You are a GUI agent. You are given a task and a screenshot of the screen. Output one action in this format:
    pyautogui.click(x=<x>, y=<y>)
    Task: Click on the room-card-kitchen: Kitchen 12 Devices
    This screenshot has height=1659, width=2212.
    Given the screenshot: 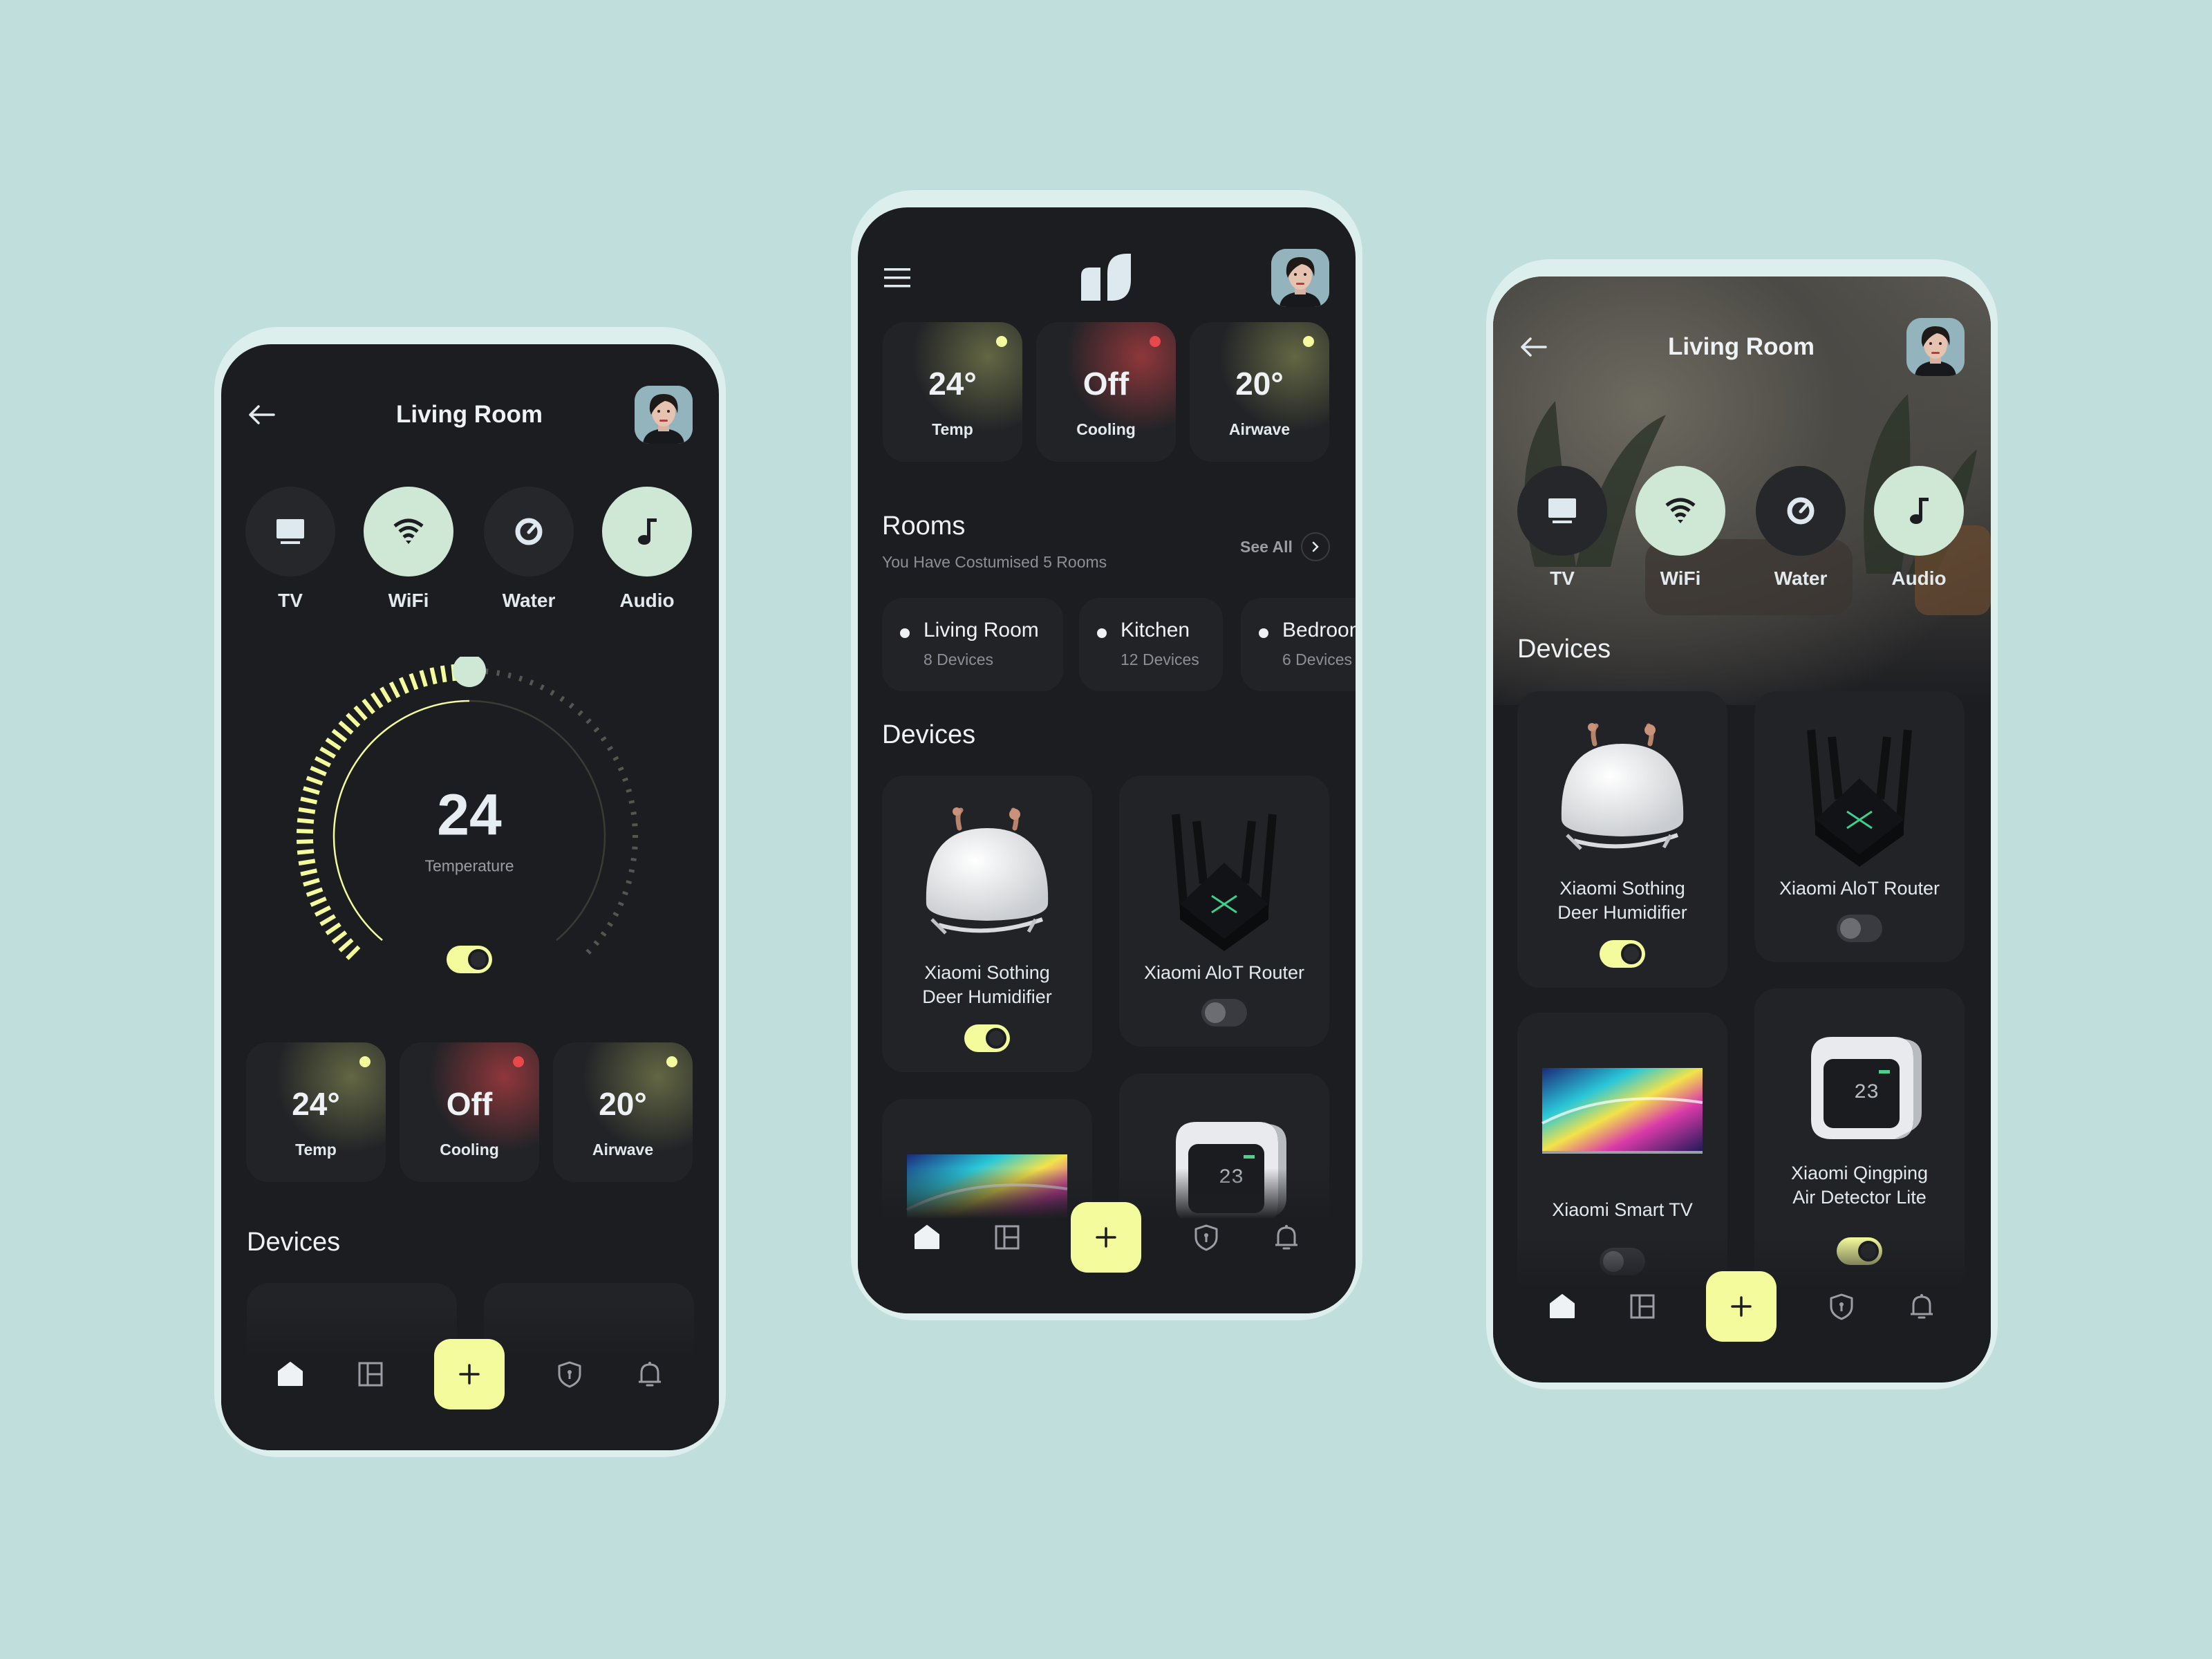 What is the action you would take?
    pyautogui.click(x=1151, y=644)
    